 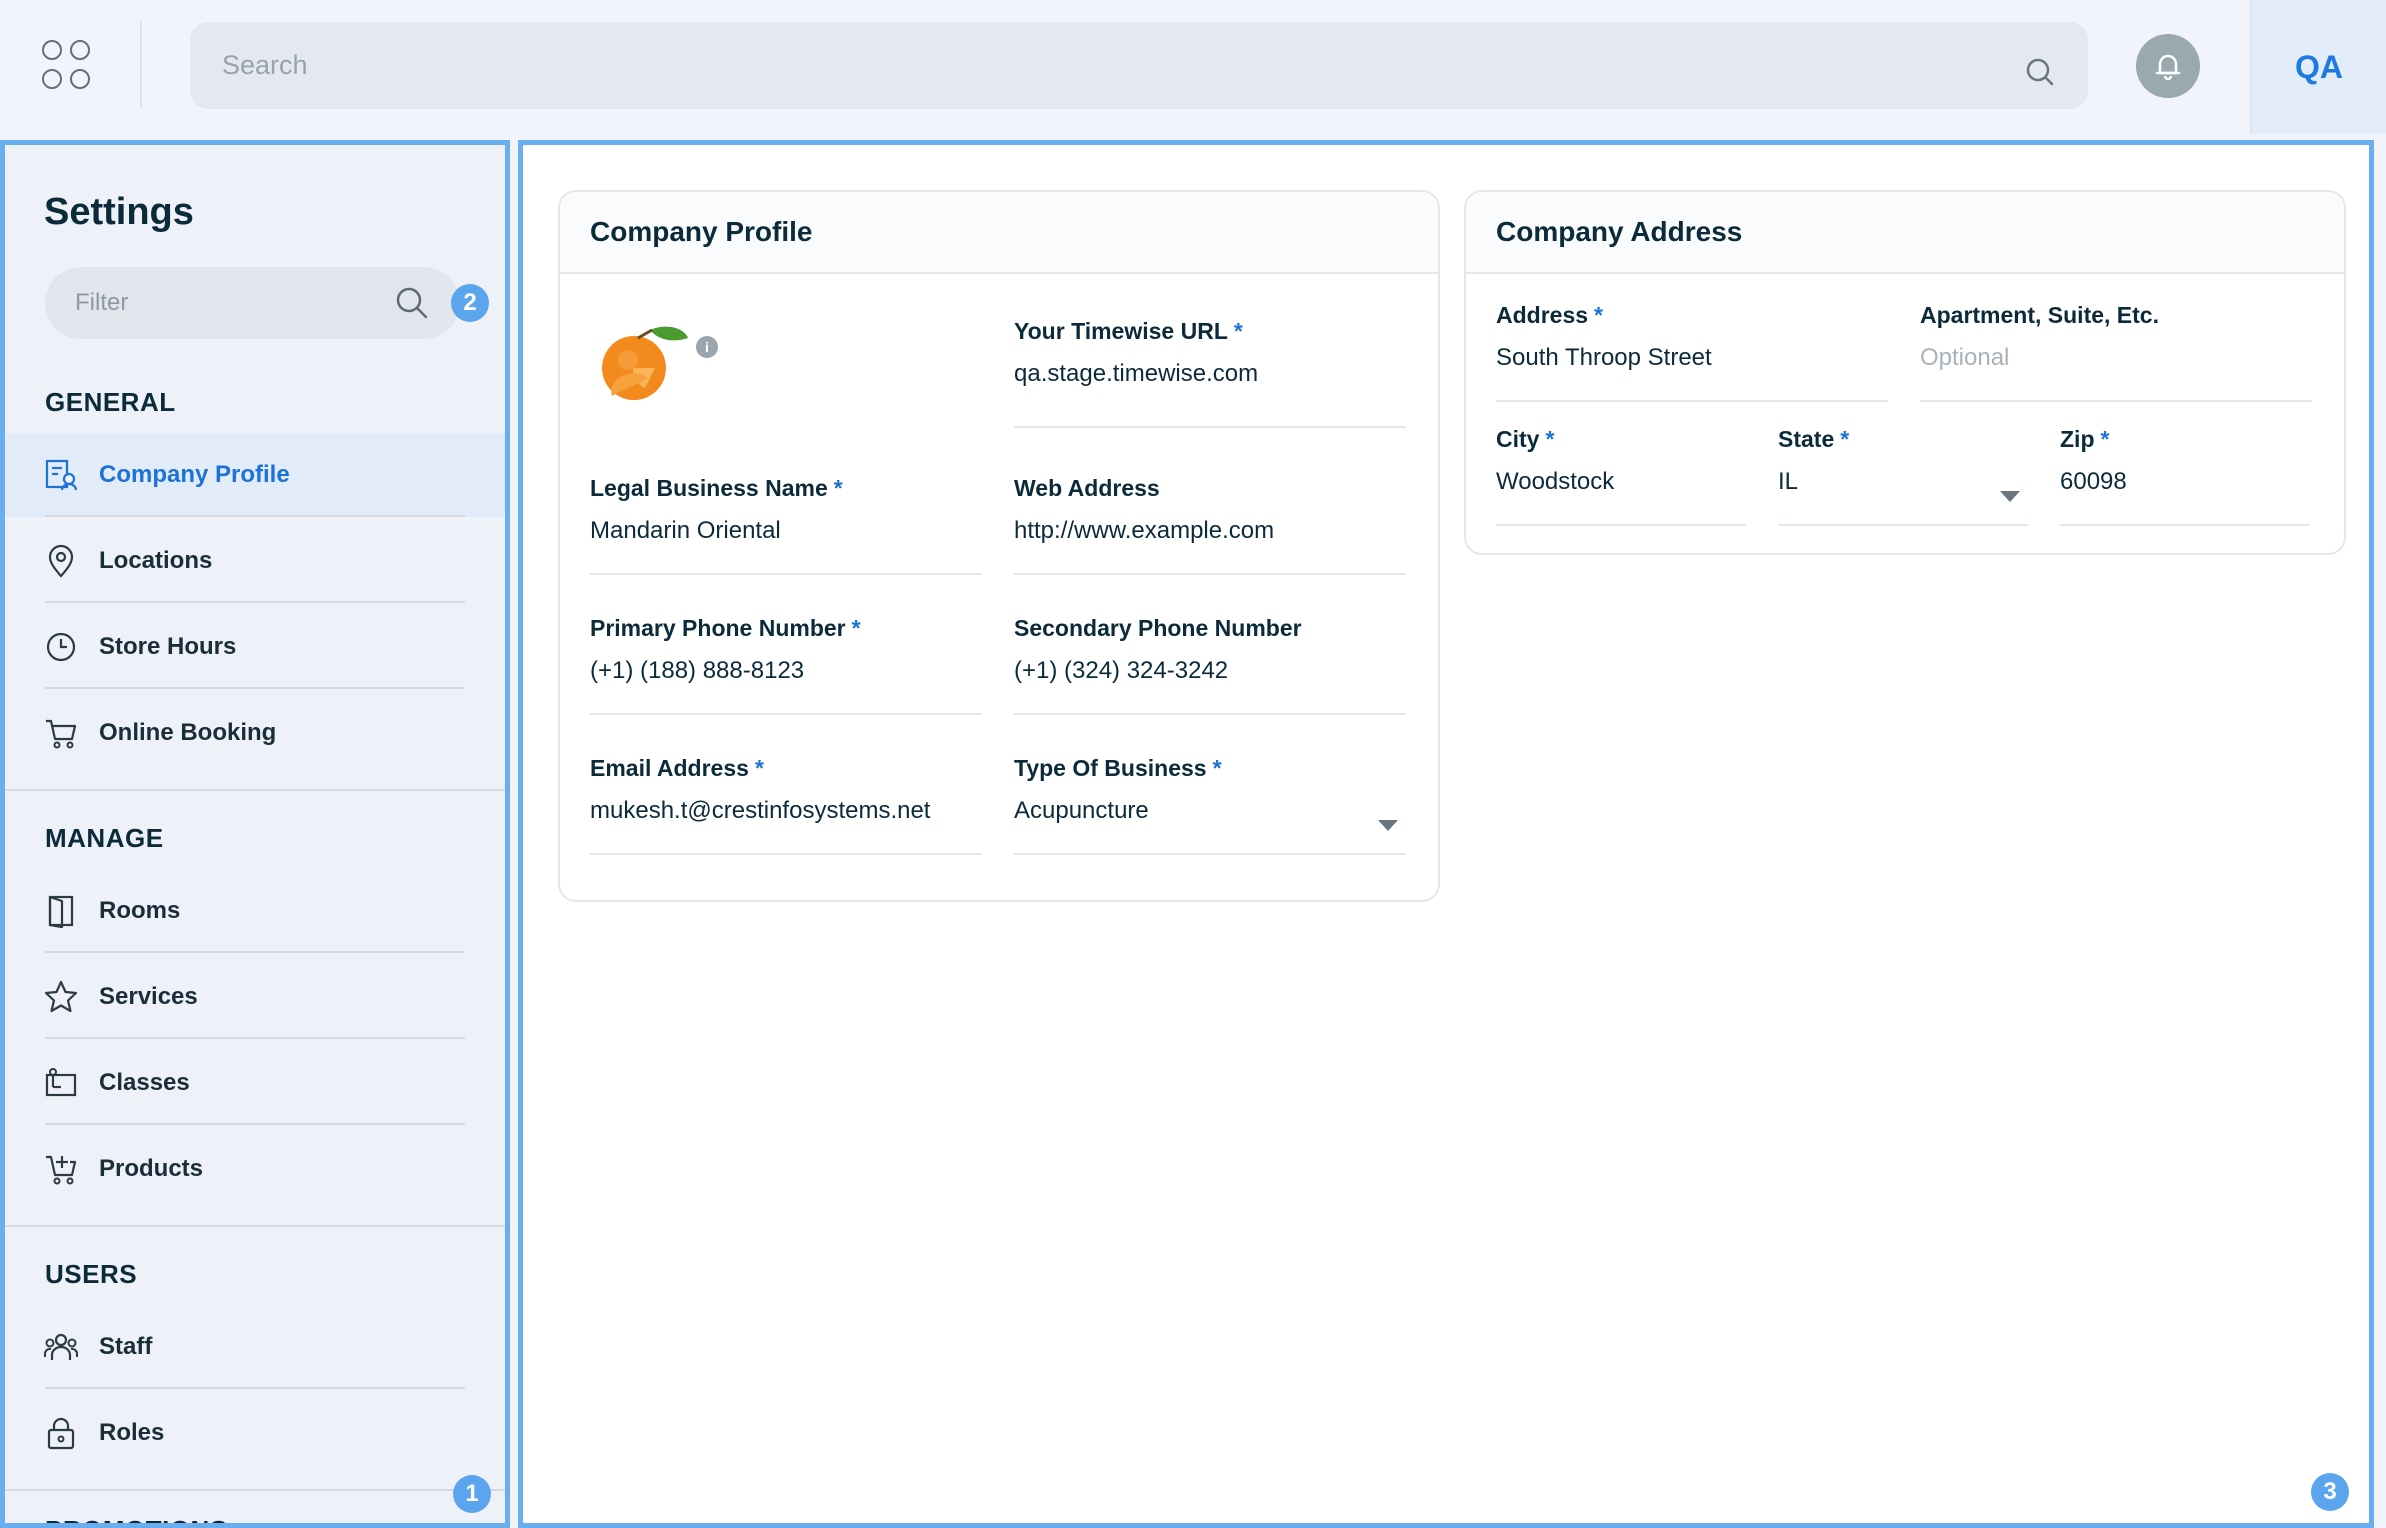 I want to click on field-label: Type Of Business, so click(x=1110, y=768).